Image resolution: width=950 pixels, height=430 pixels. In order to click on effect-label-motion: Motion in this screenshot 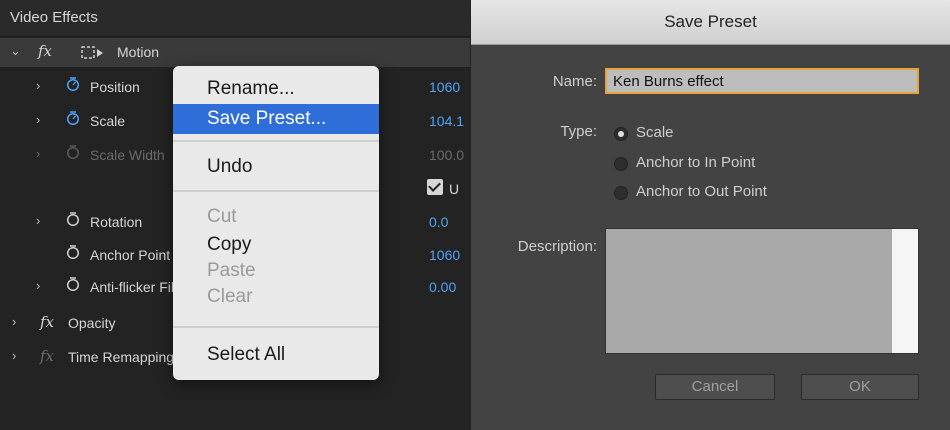, I will do `click(138, 52)`.